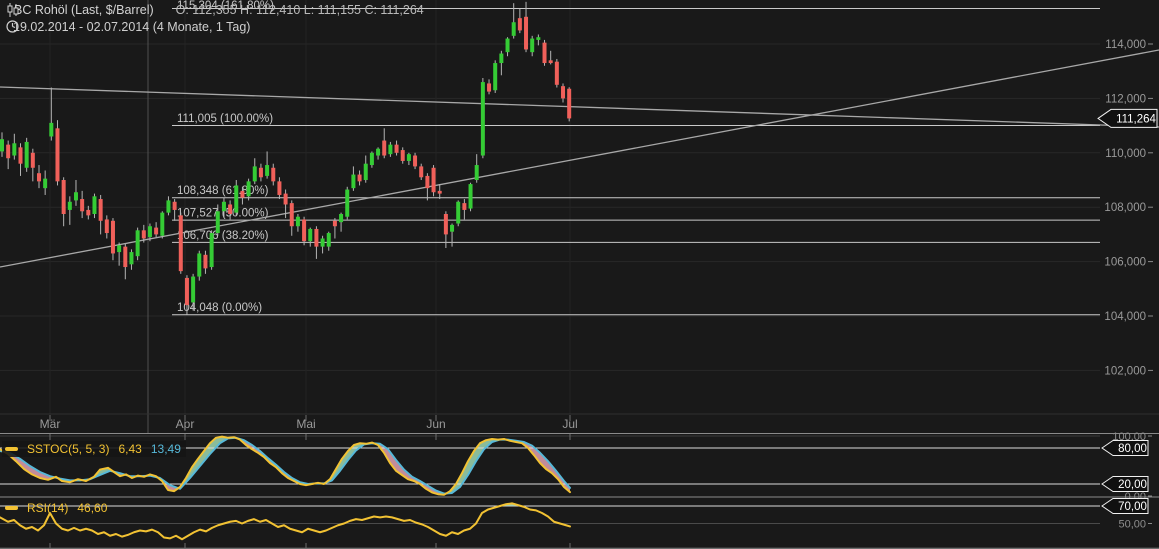 The height and width of the screenshot is (549, 1159). I want to click on sstoc-k-value: 6,43, so click(130, 449).